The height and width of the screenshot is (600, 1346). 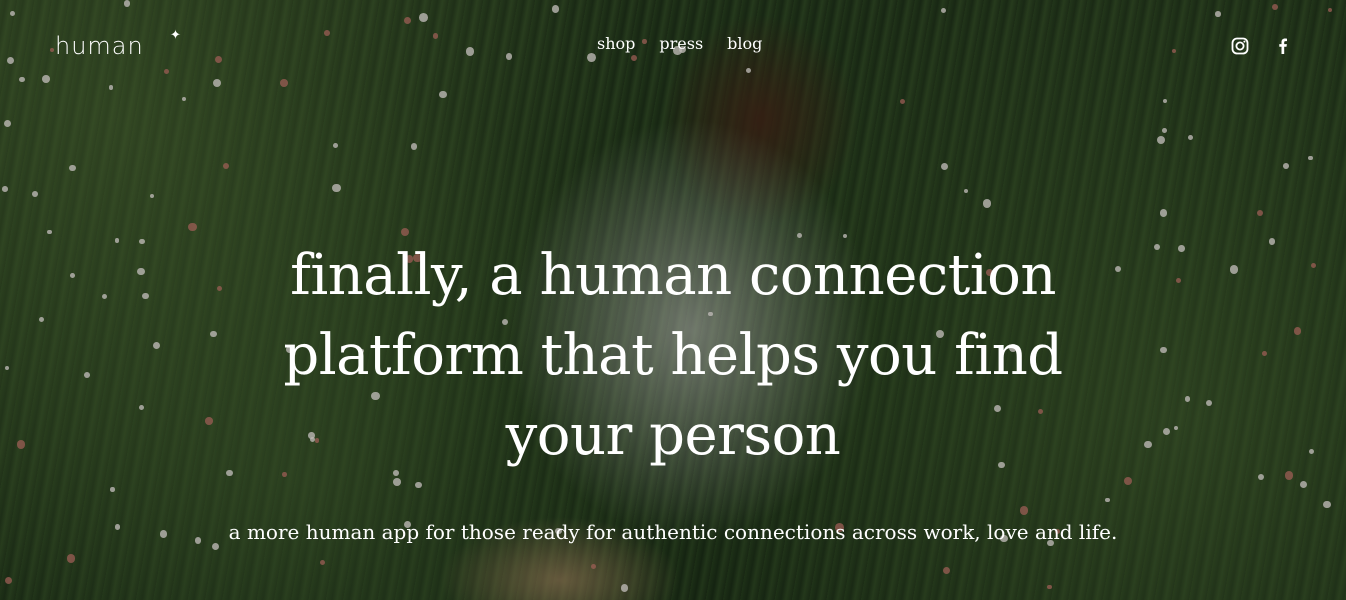 What do you see at coordinates (1240, 46) in the screenshot?
I see `instagram-icon` at bounding box center [1240, 46].